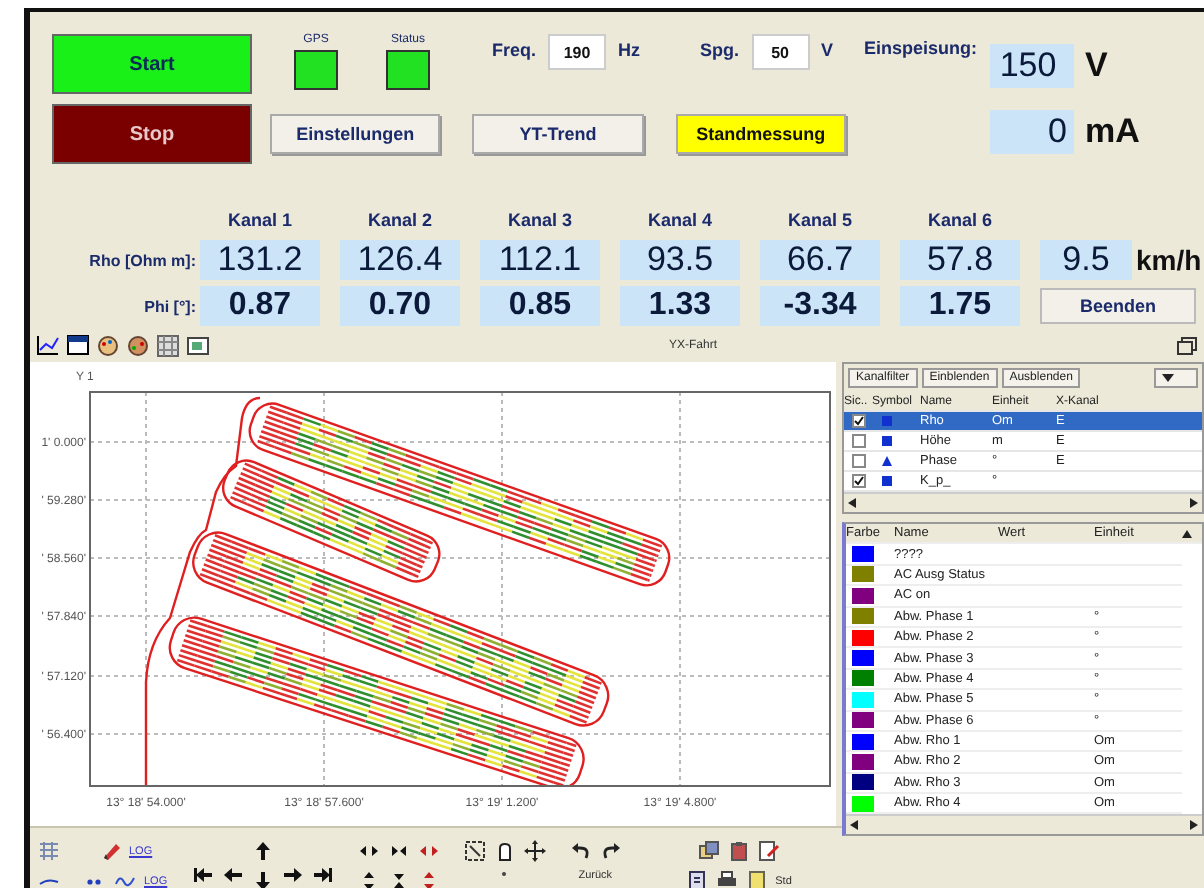 The height and width of the screenshot is (888, 1204). I want to click on reading-value: 93.5, so click(680, 260).